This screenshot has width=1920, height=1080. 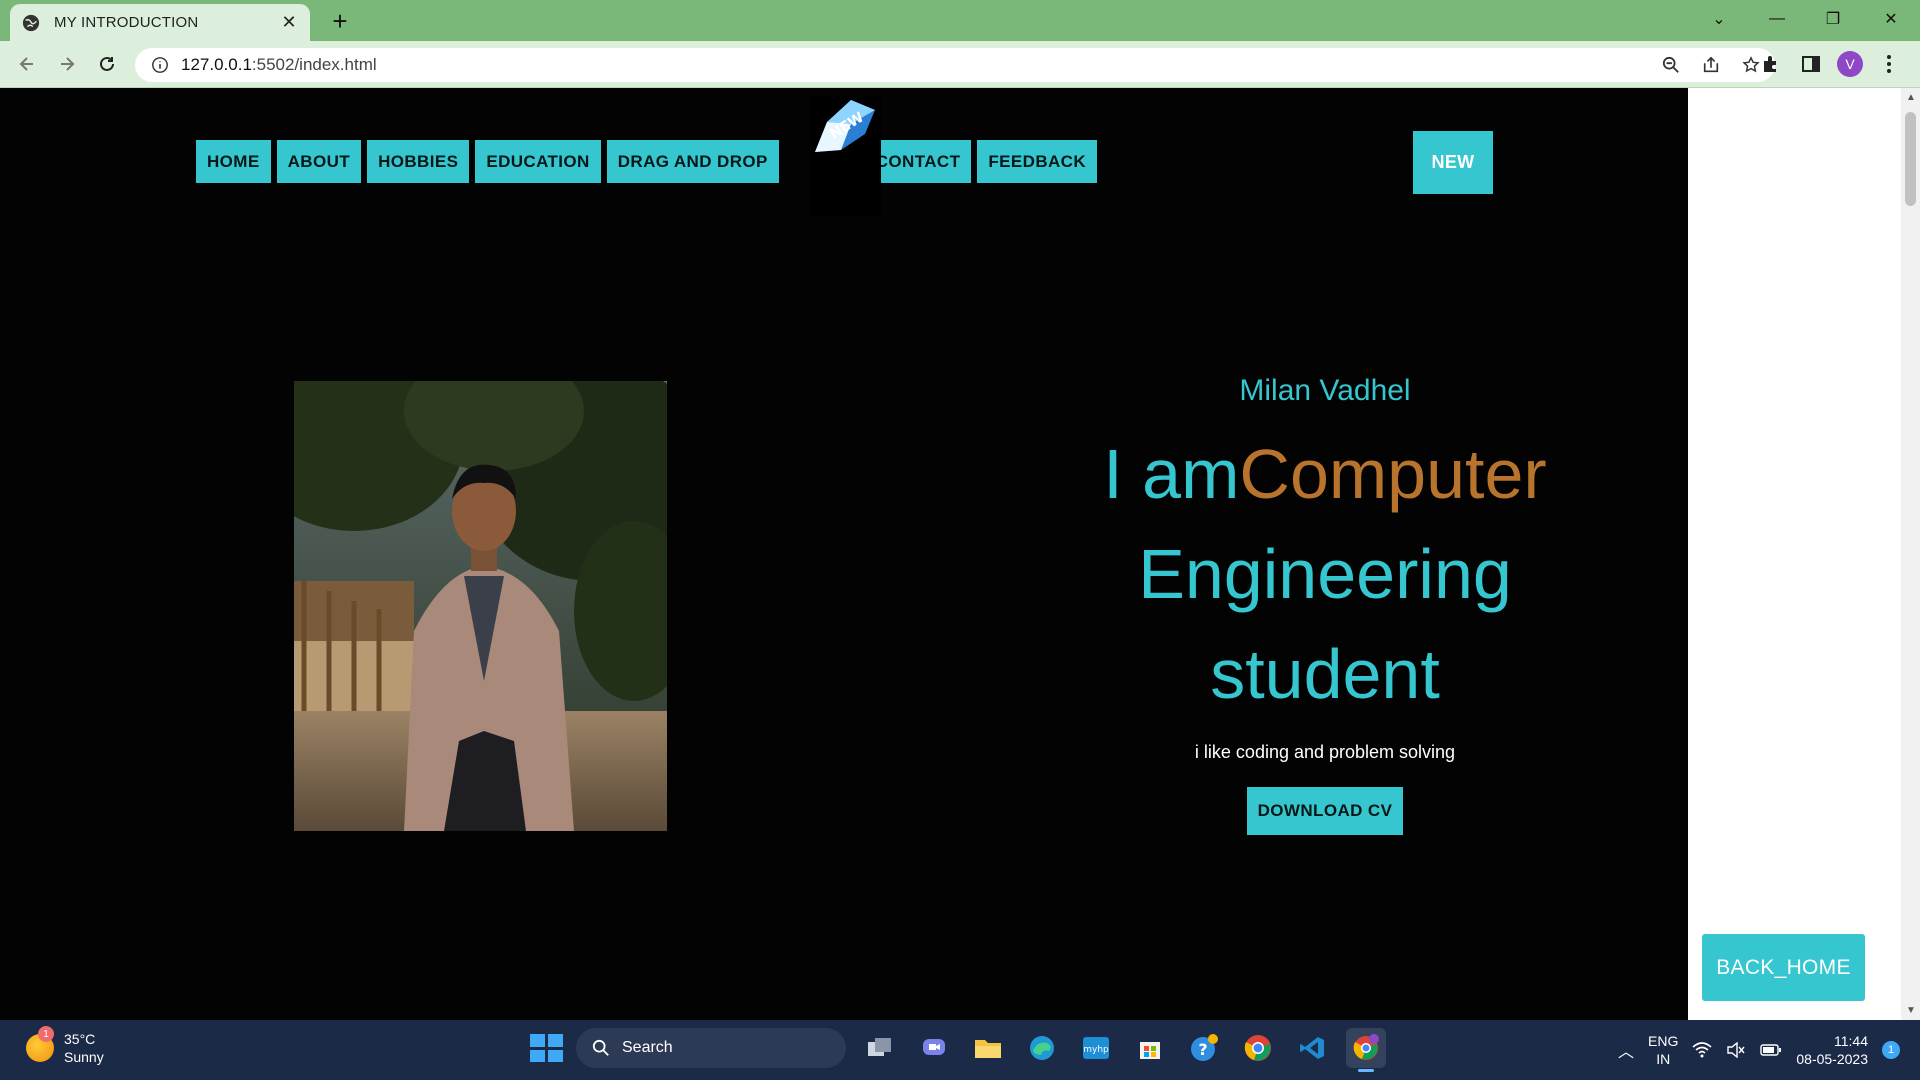 I want to click on extensions-puzzle-icon, so click(x=1771, y=64).